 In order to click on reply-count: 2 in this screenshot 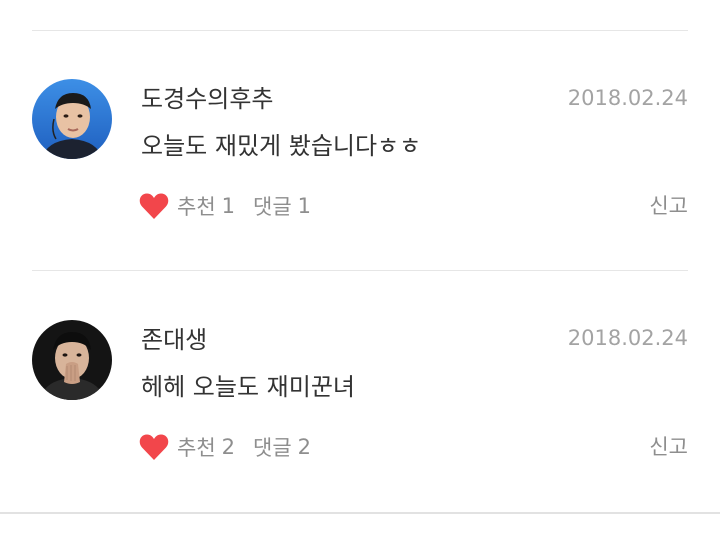, I will do `click(304, 447)`.